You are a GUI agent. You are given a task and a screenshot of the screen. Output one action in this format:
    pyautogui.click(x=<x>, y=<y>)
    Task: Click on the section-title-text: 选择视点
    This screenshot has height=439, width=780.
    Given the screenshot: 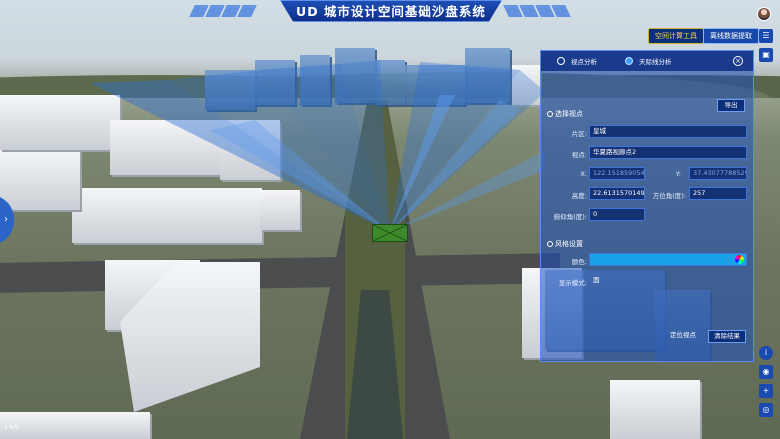 What is the action you would take?
    pyautogui.click(x=569, y=114)
    